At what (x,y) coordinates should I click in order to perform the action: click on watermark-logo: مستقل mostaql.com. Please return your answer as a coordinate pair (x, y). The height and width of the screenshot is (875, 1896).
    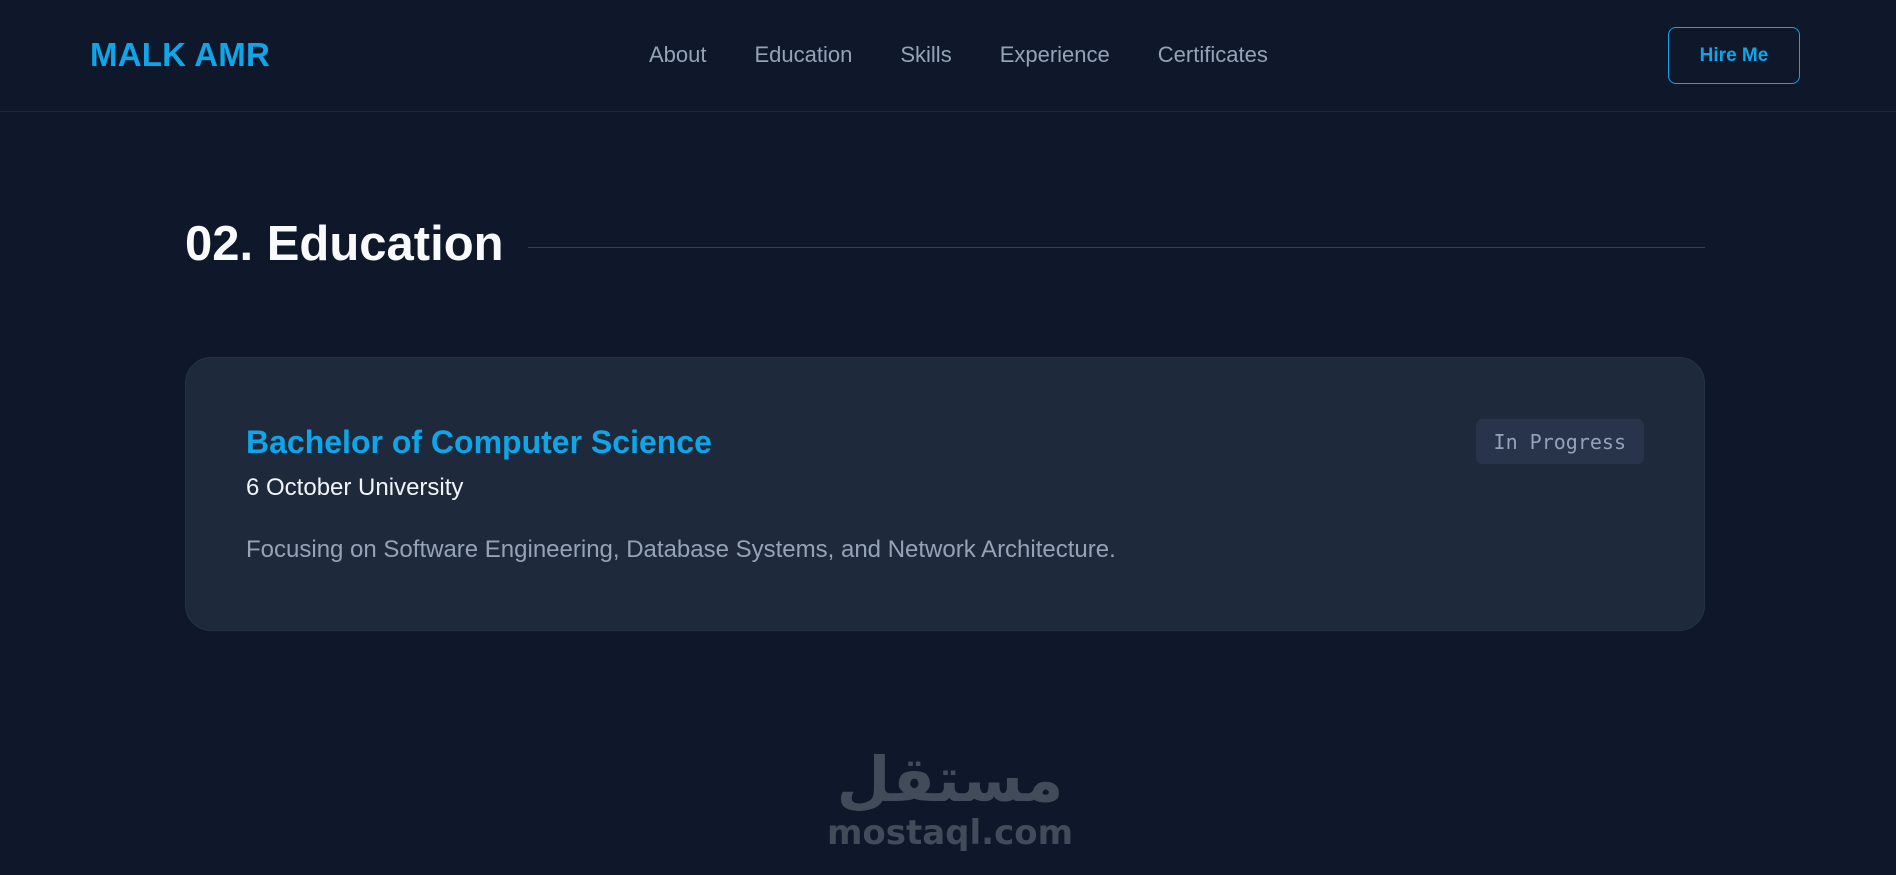
    Looking at the image, I should click on (950, 805).